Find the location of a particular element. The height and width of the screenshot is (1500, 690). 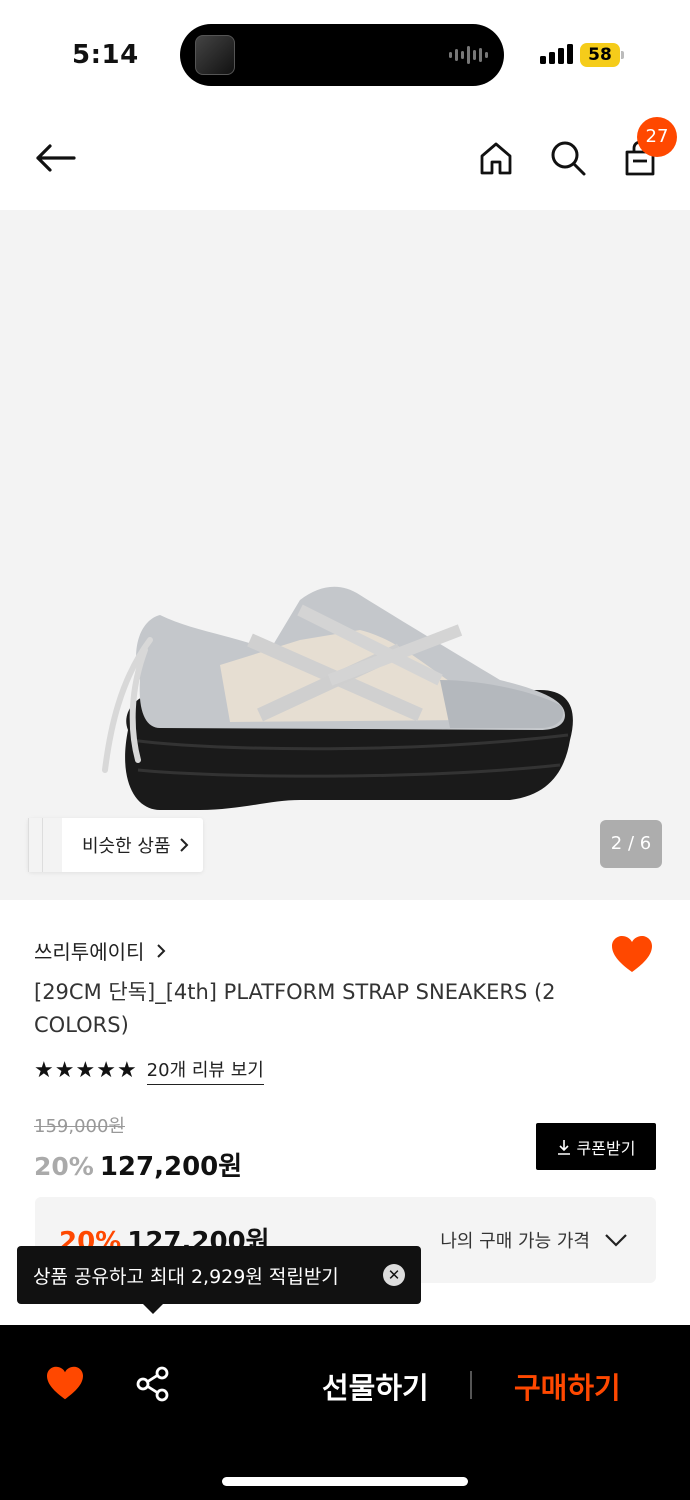

share-icon is located at coordinates (153, 1386).